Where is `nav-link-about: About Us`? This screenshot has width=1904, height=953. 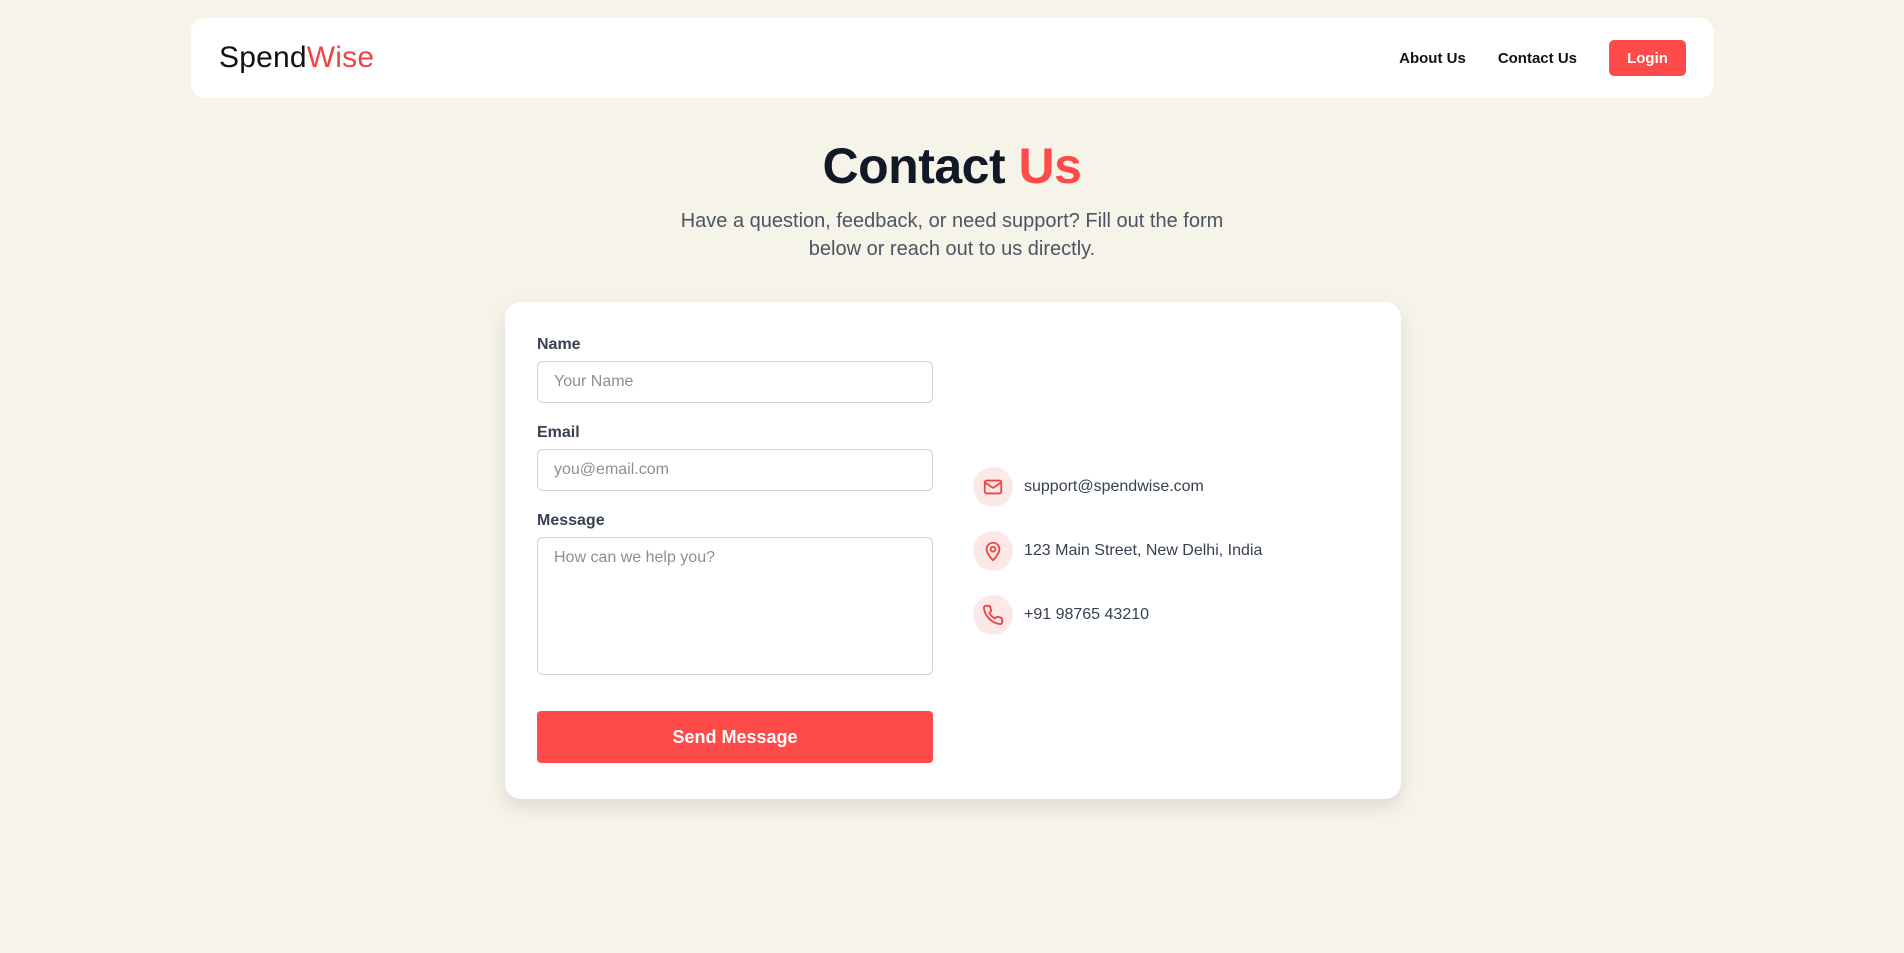
nav-link-about: About Us is located at coordinates (1432, 58).